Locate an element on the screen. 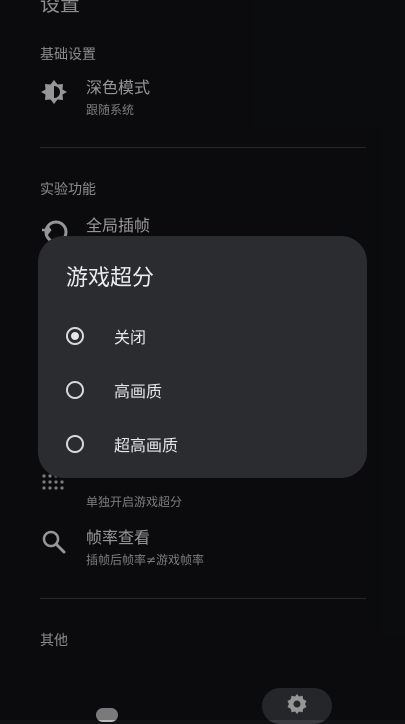  option-high-quality: 高画质 is located at coordinates (206, 390).